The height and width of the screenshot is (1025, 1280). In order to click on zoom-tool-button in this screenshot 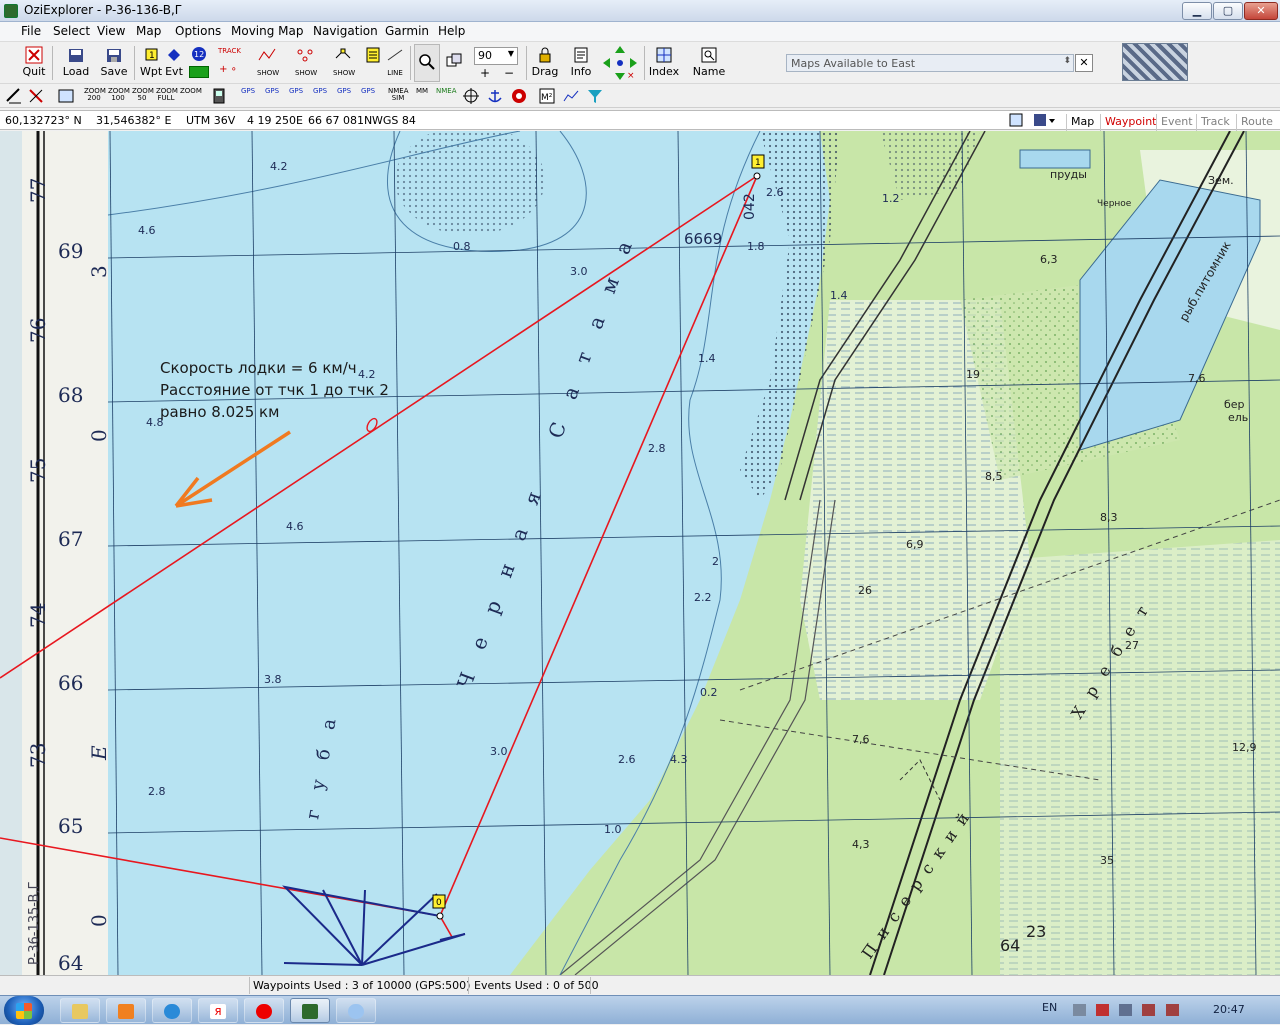, I will do `click(427, 63)`.